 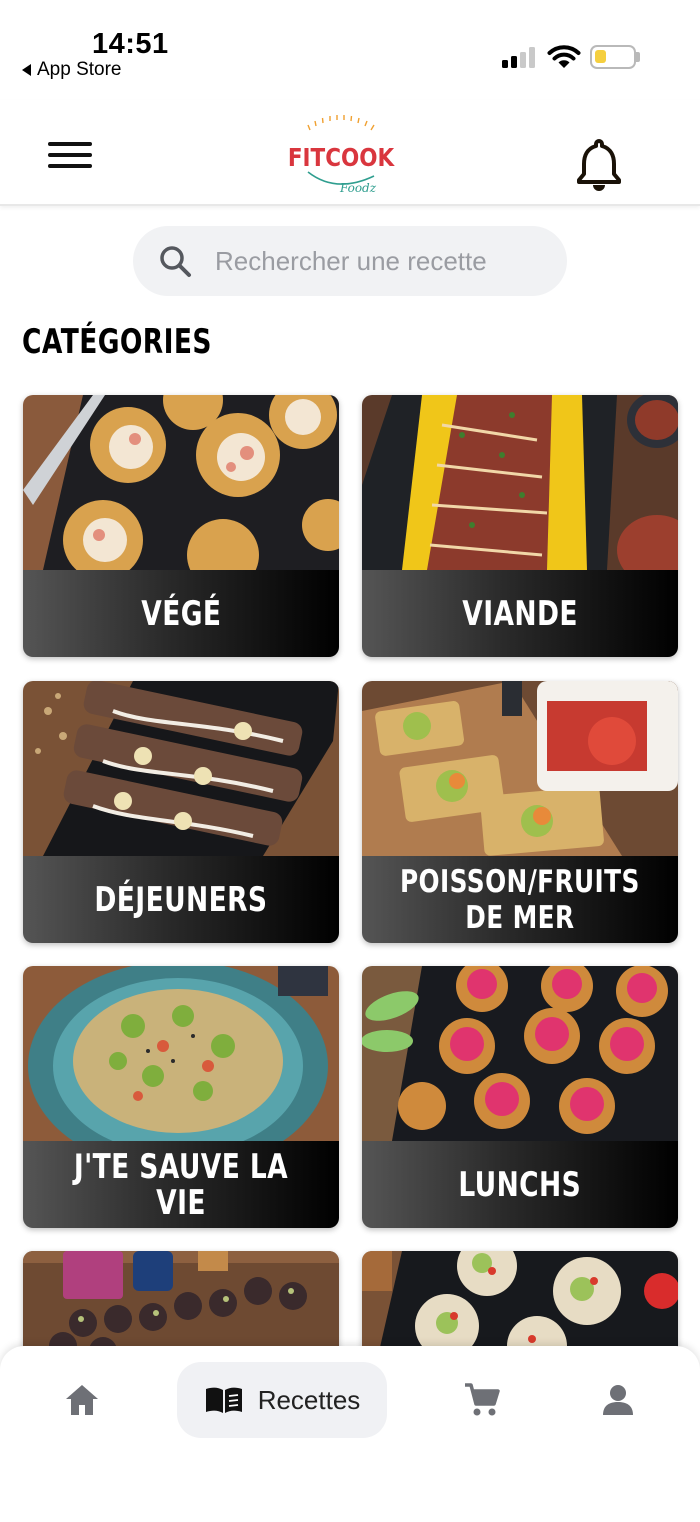 I want to click on category-card-poisson-fruits-de-mer: POISSON/FRUITS DE MER, so click(x=520, y=812).